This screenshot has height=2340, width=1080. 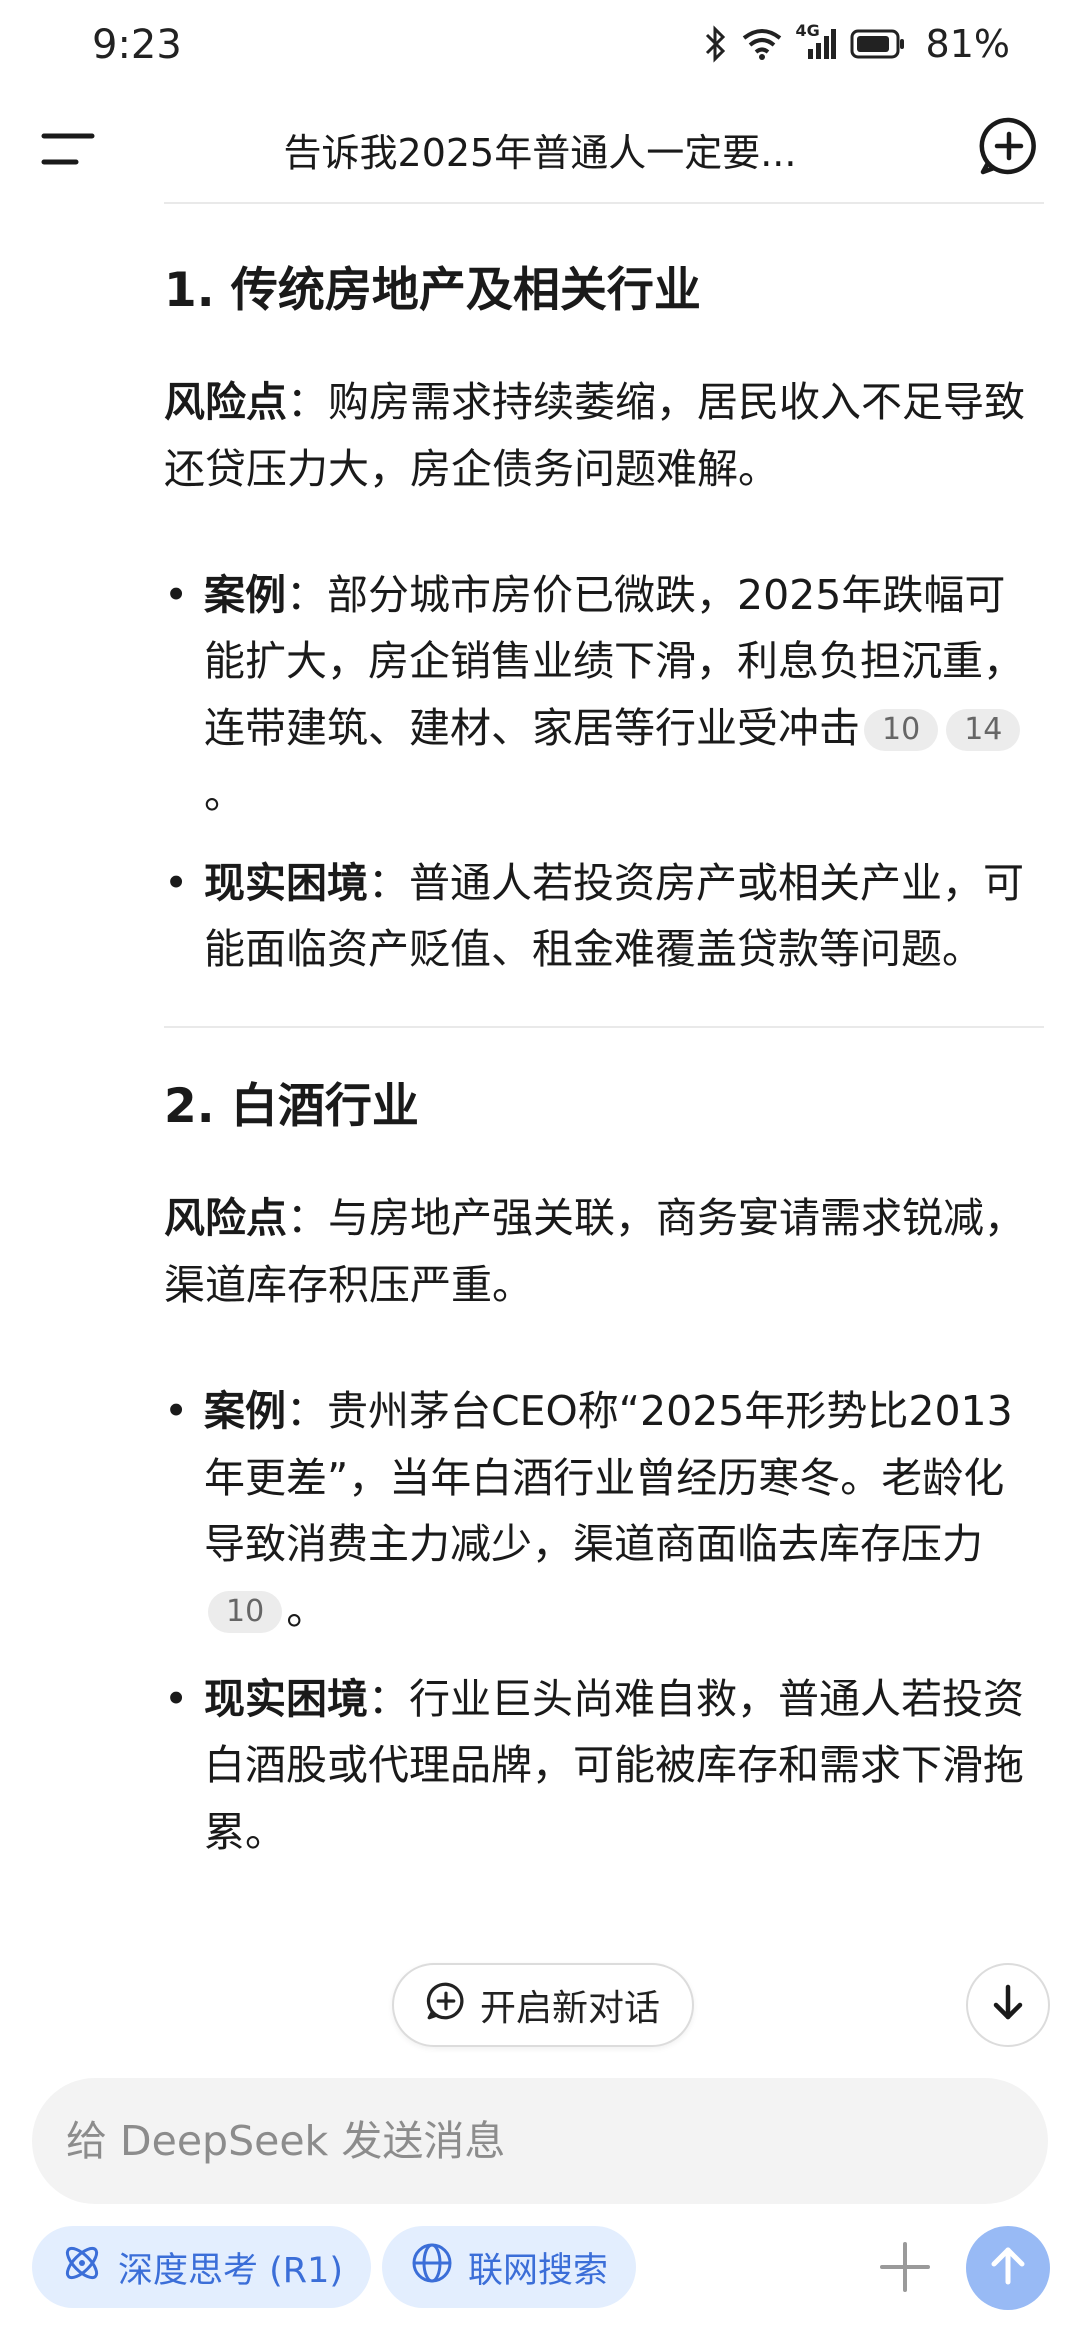 I want to click on arrow-down-icon, so click(x=1008, y=2005).